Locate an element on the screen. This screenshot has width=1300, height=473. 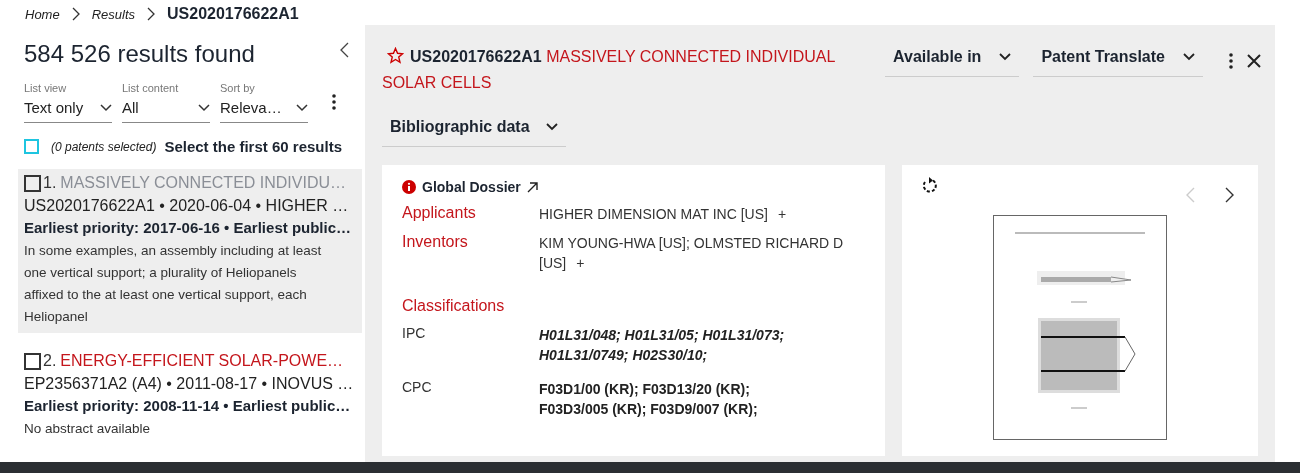
field-label: Inventors is located at coordinates (435, 242).